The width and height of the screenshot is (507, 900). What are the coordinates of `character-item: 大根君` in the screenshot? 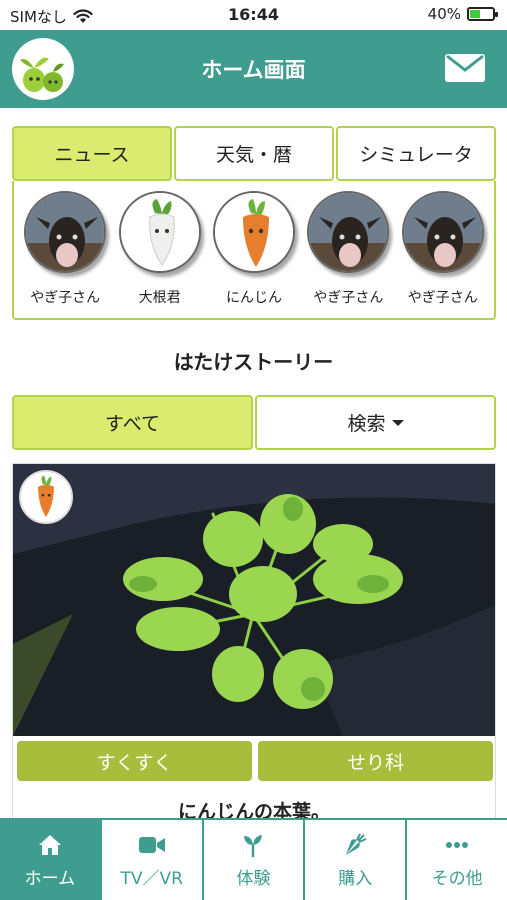 It's located at (160, 249).